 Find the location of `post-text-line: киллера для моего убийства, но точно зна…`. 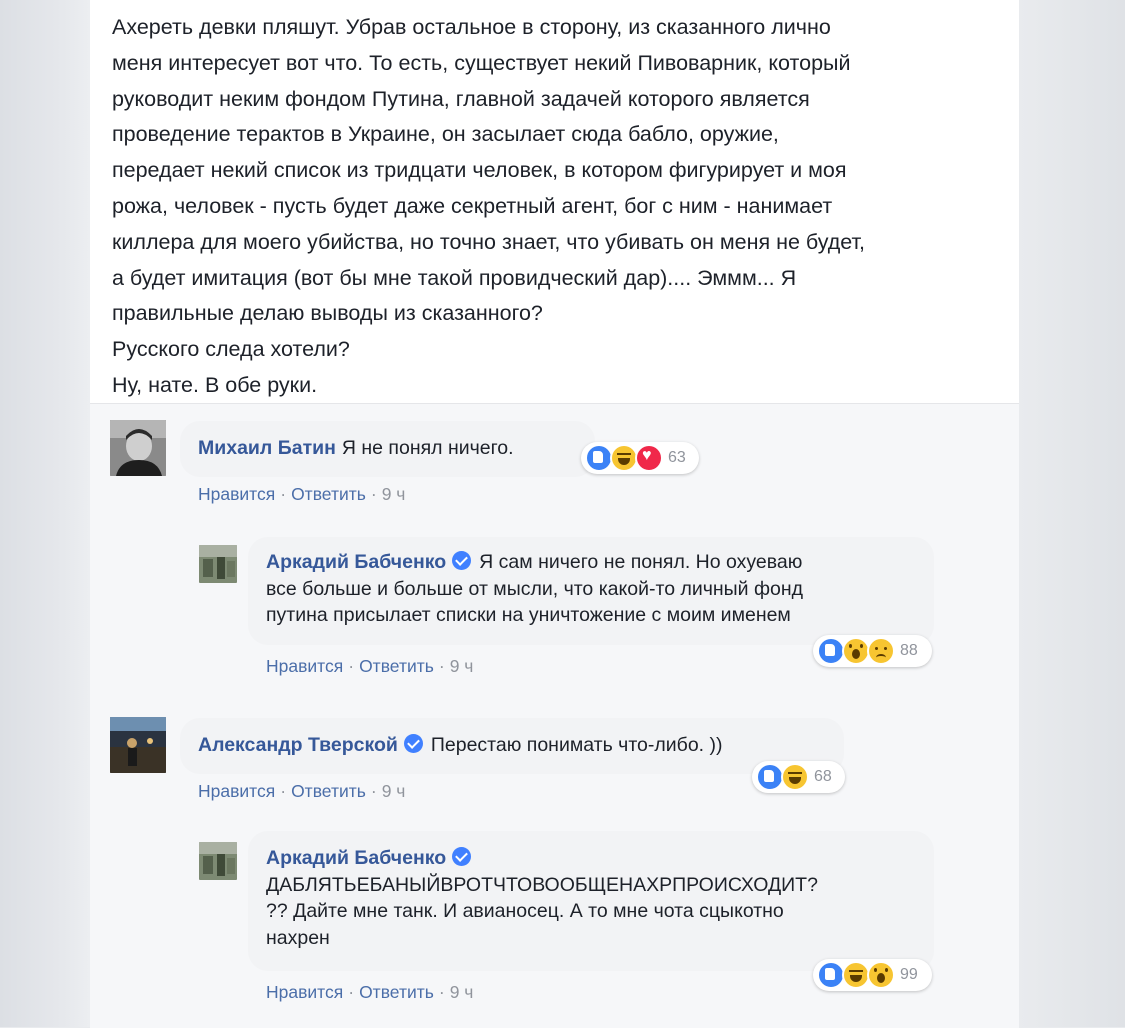

post-text-line: киллера для моего убийства, но точно зна… is located at coordinates (488, 241).